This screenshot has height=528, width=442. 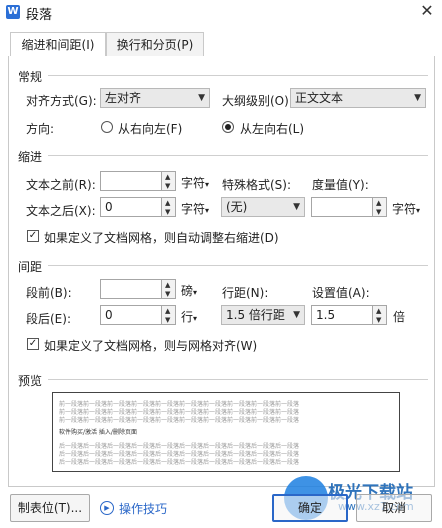 I want to click on ok-button: 确定, so click(x=310, y=508).